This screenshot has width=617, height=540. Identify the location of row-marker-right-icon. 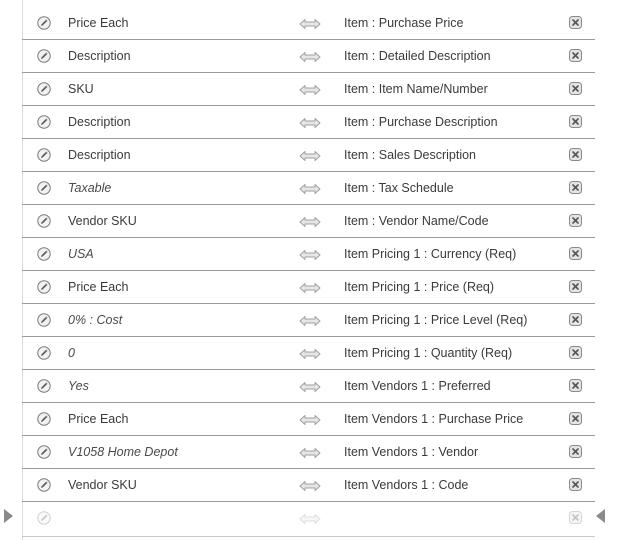
(600, 516).